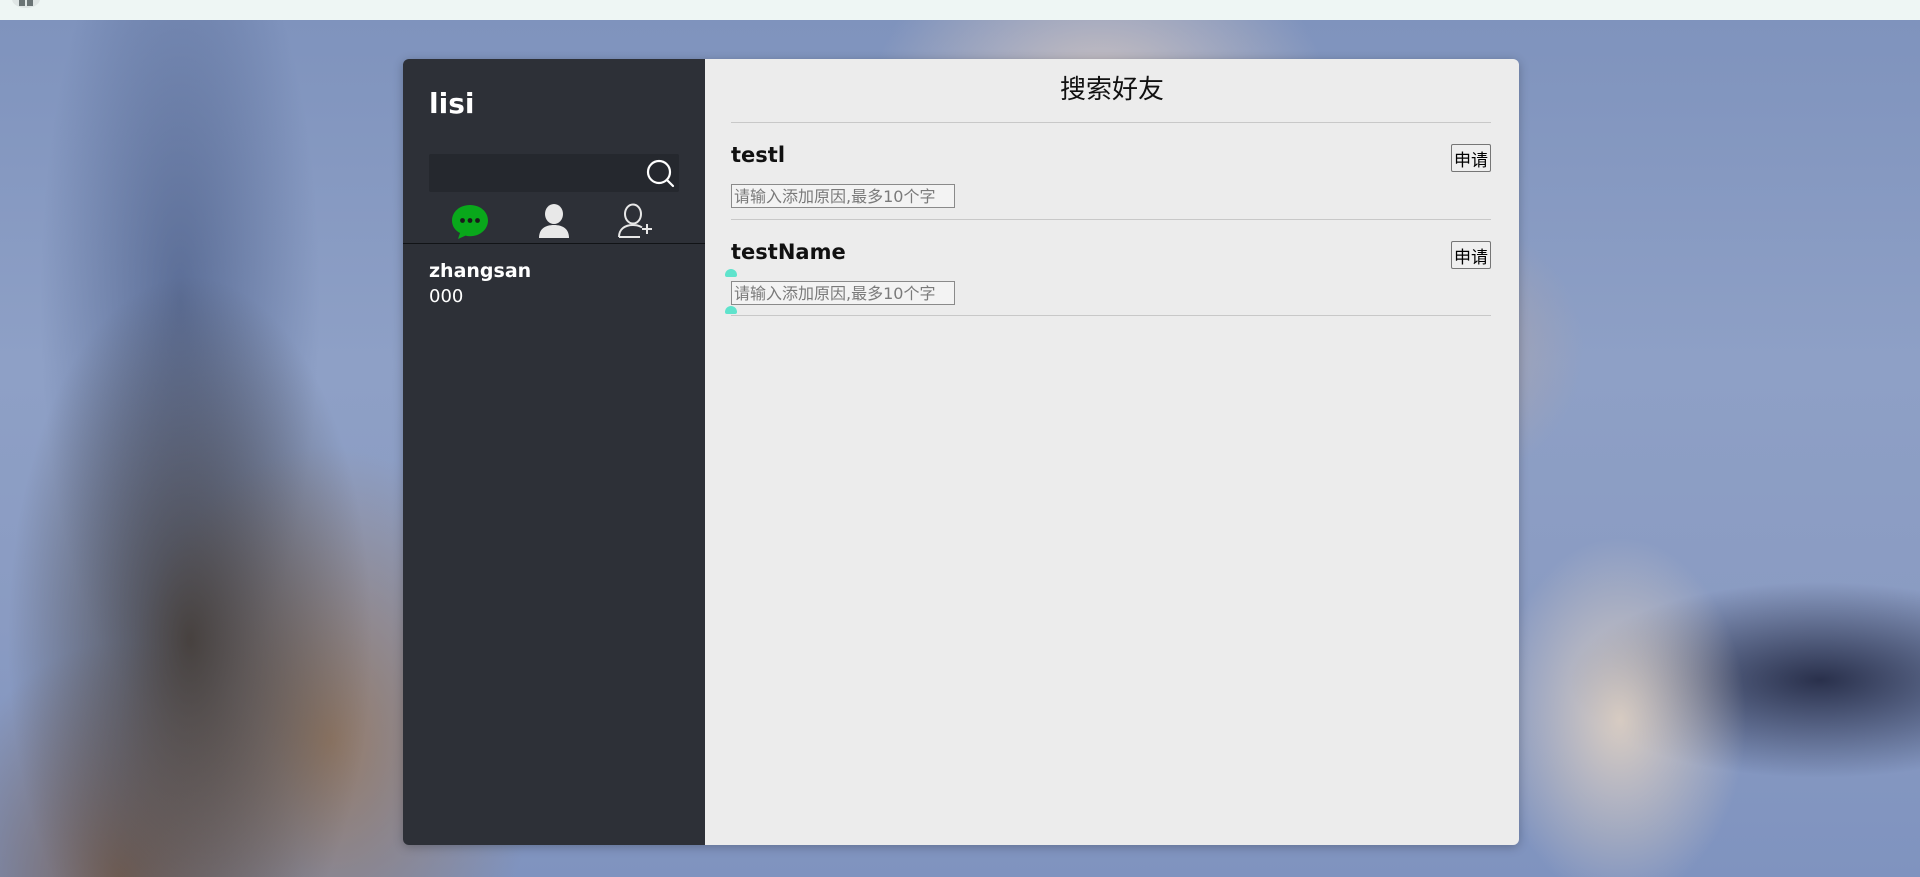 The image size is (1920, 877). I want to click on chat-icon, so click(470, 222).